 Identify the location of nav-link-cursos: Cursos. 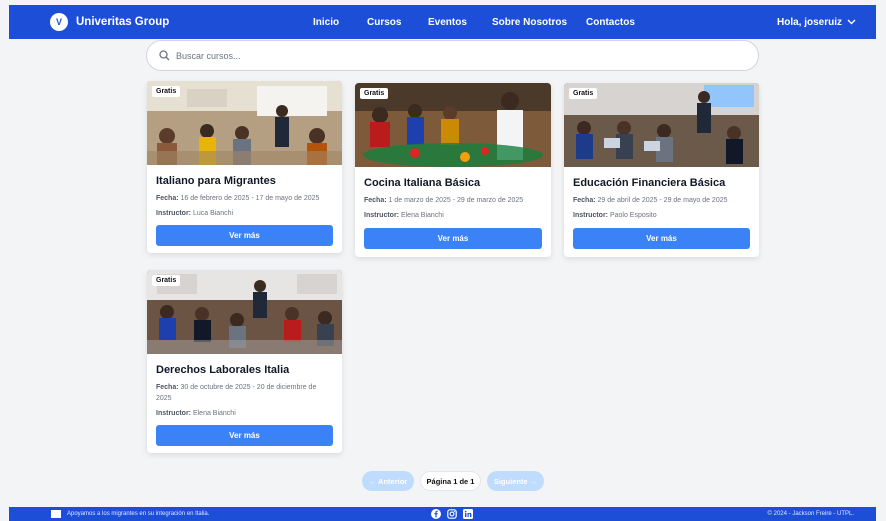
(384, 22).